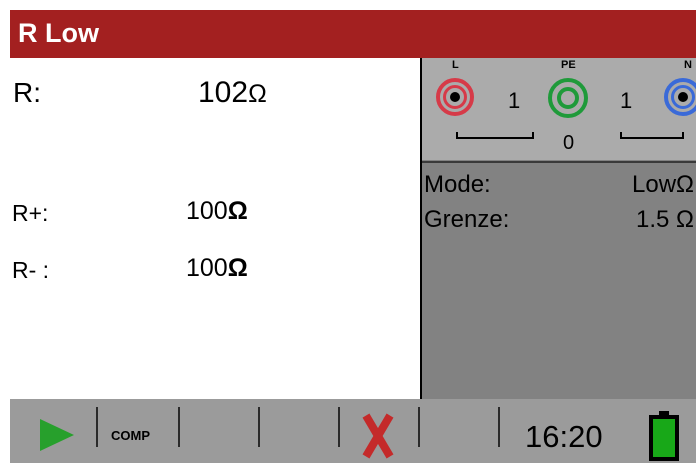 This screenshot has width=696, height=463. What do you see at coordinates (568, 65) in the screenshot?
I see `pe-label: PE` at bounding box center [568, 65].